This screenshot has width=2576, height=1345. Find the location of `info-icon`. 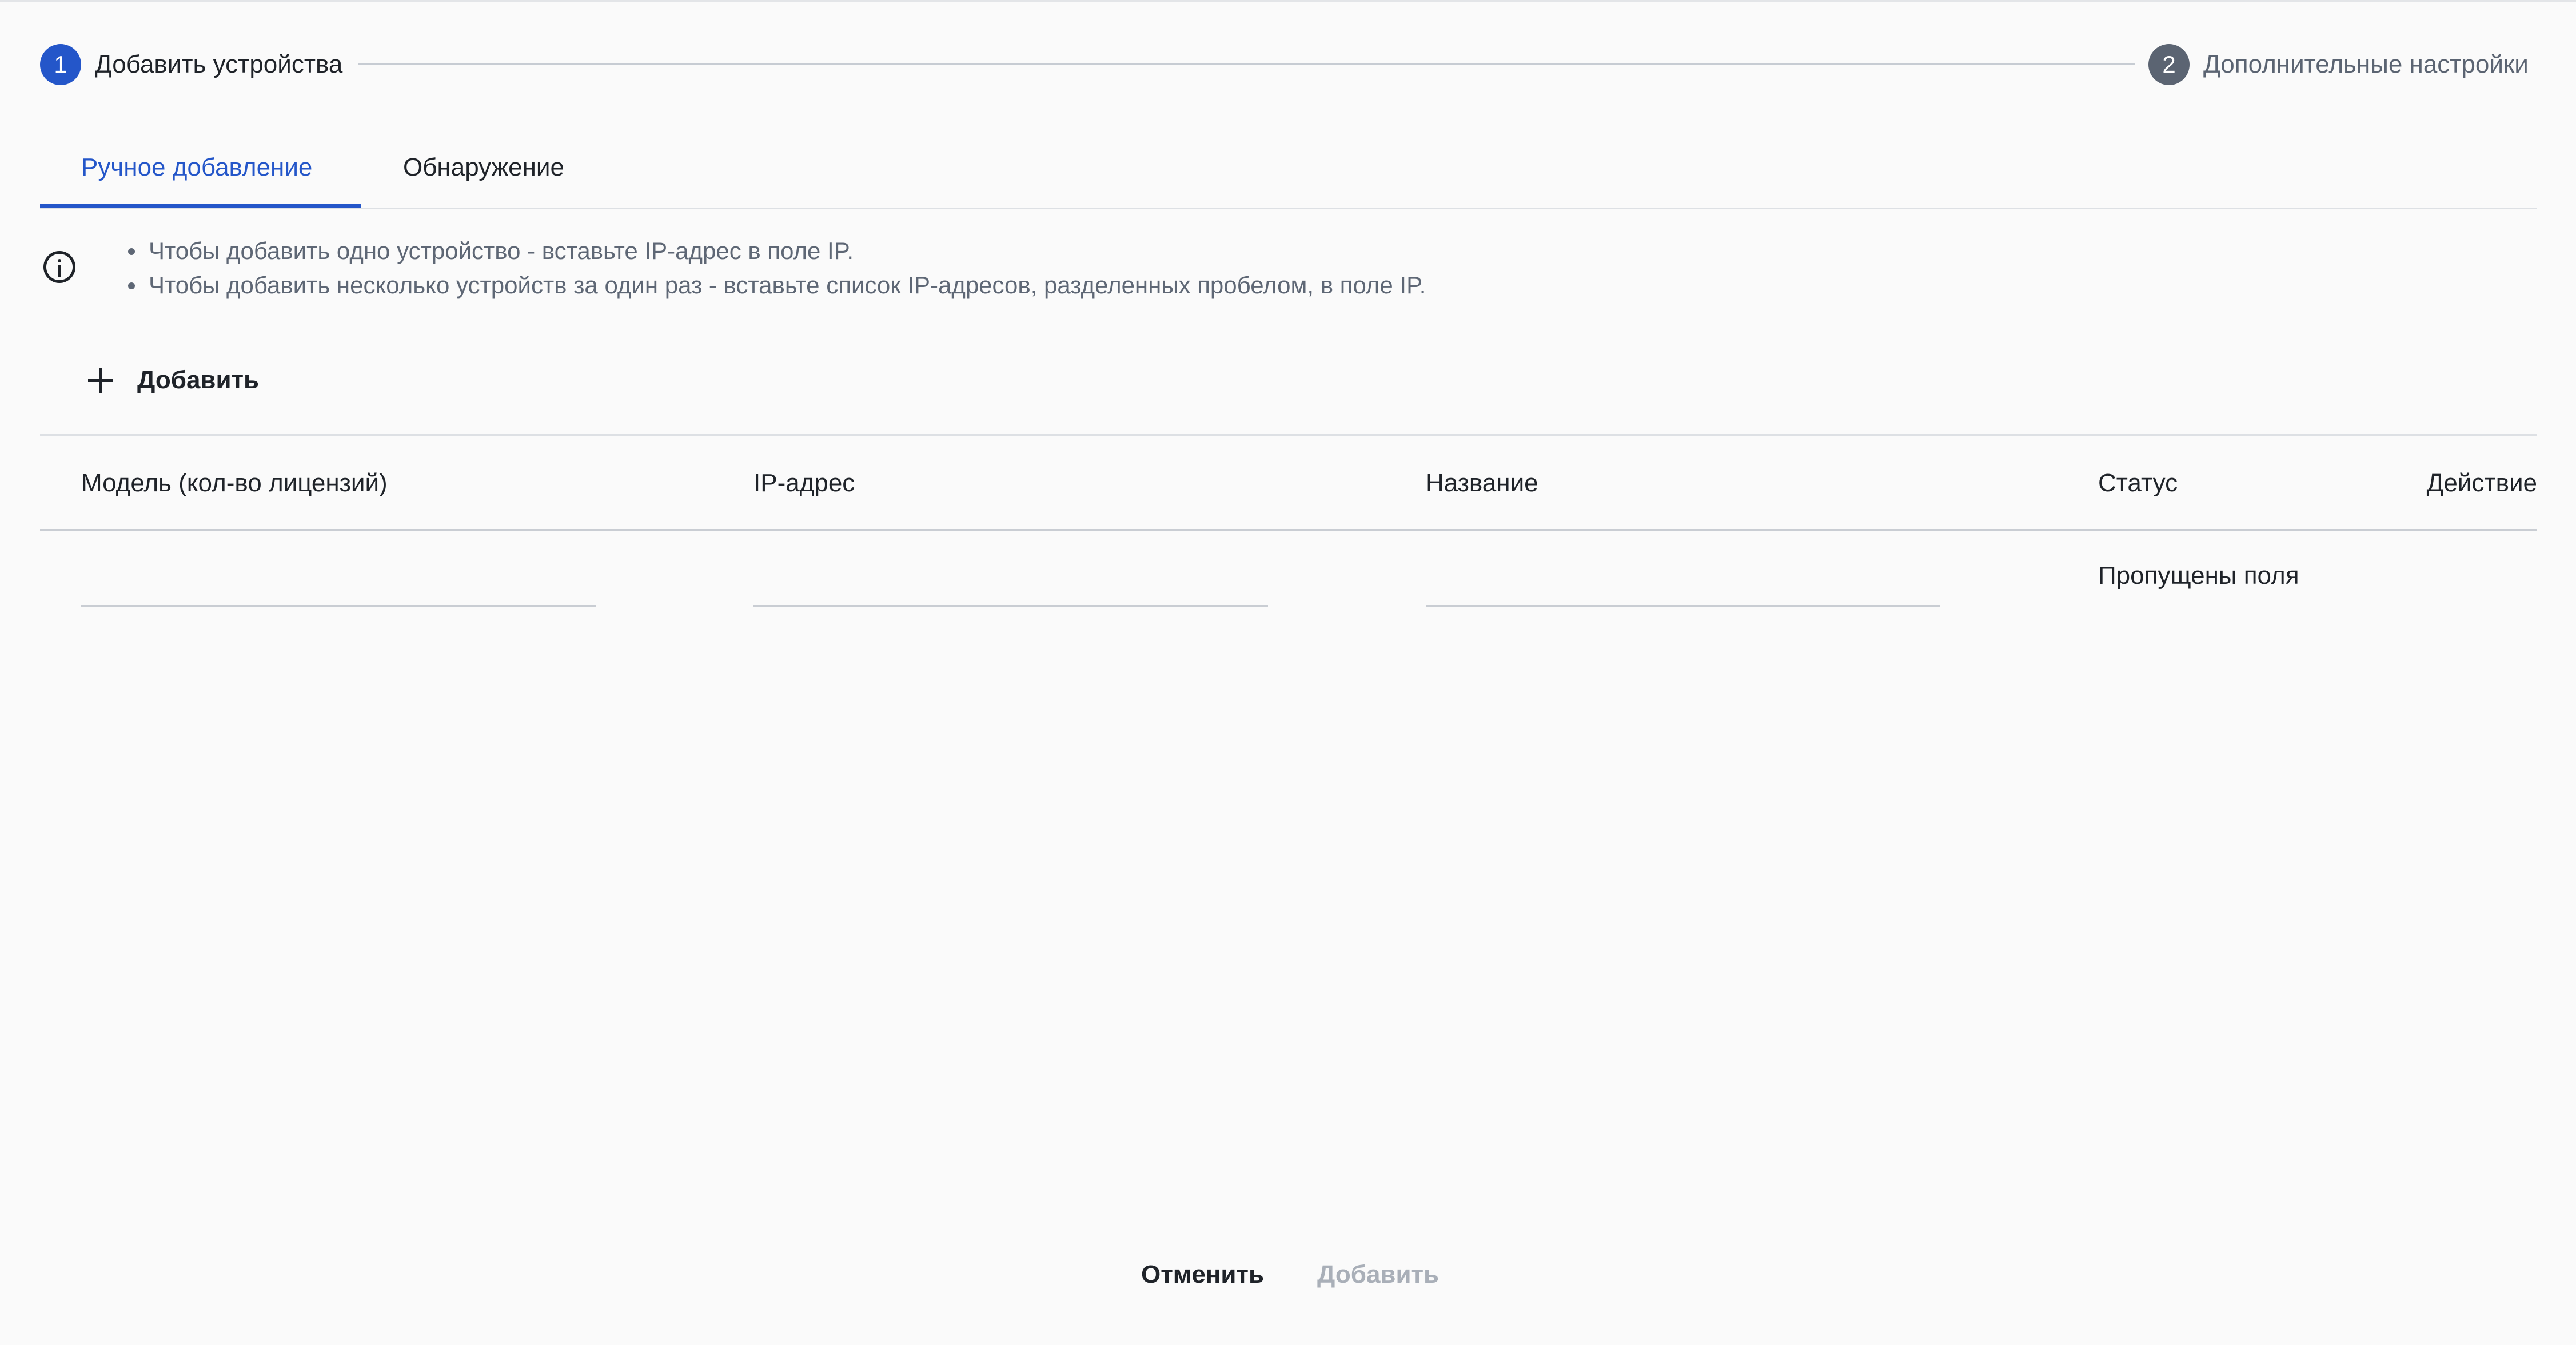

info-icon is located at coordinates (59, 267).